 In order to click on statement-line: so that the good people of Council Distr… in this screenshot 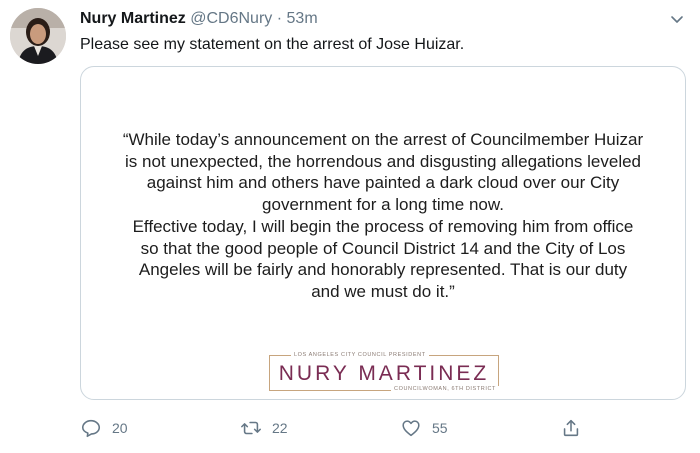, I will do `click(383, 248)`.